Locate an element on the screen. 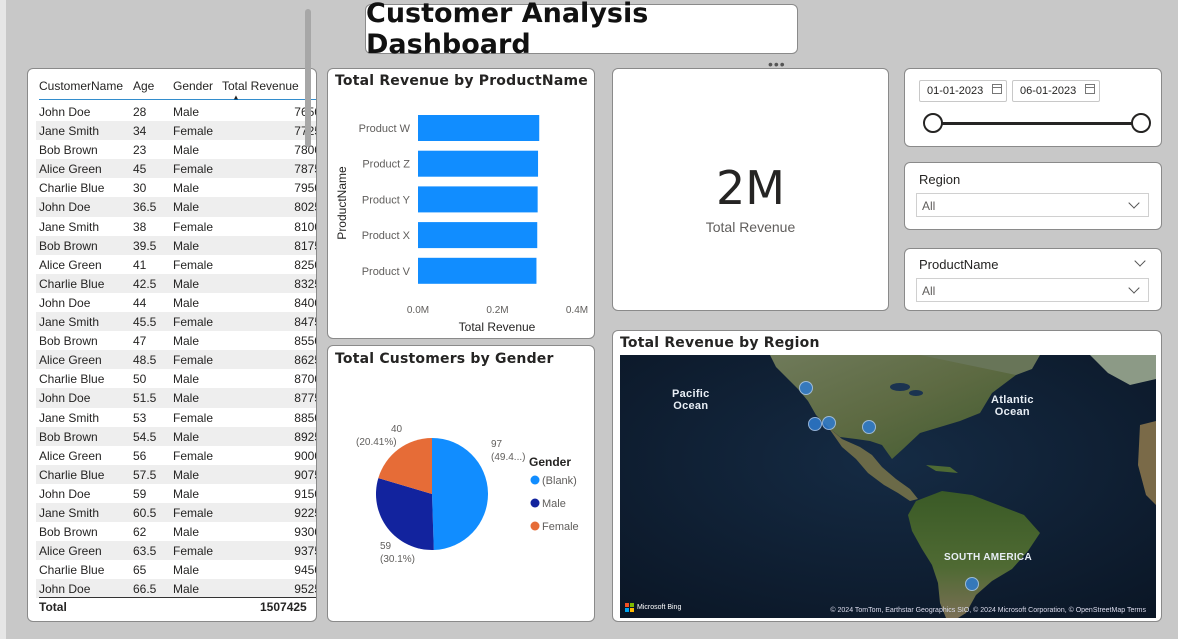 This screenshot has width=1178, height=639. table-row: John Doe 36.5 Male 8025 is located at coordinates (176, 207).